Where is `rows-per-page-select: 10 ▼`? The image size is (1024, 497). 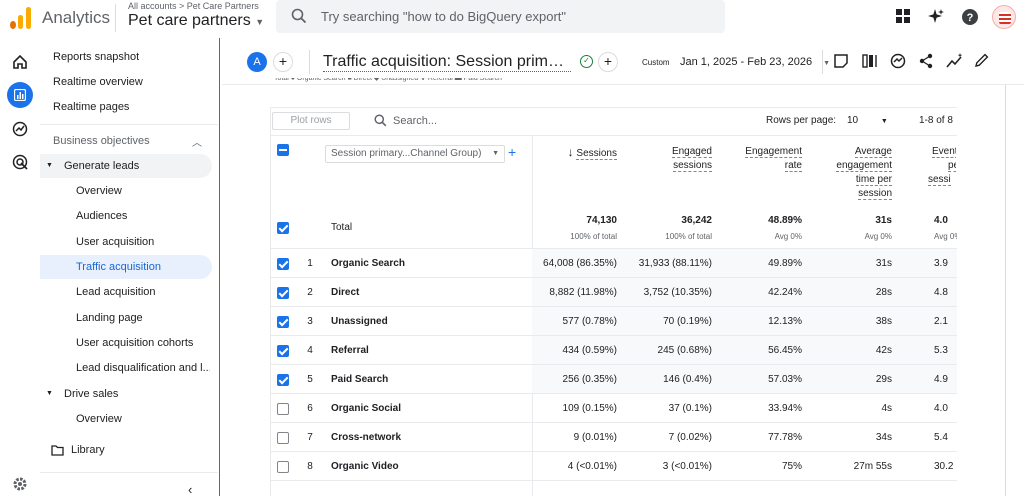 rows-per-page-select: 10 ▼ is located at coordinates (867, 120).